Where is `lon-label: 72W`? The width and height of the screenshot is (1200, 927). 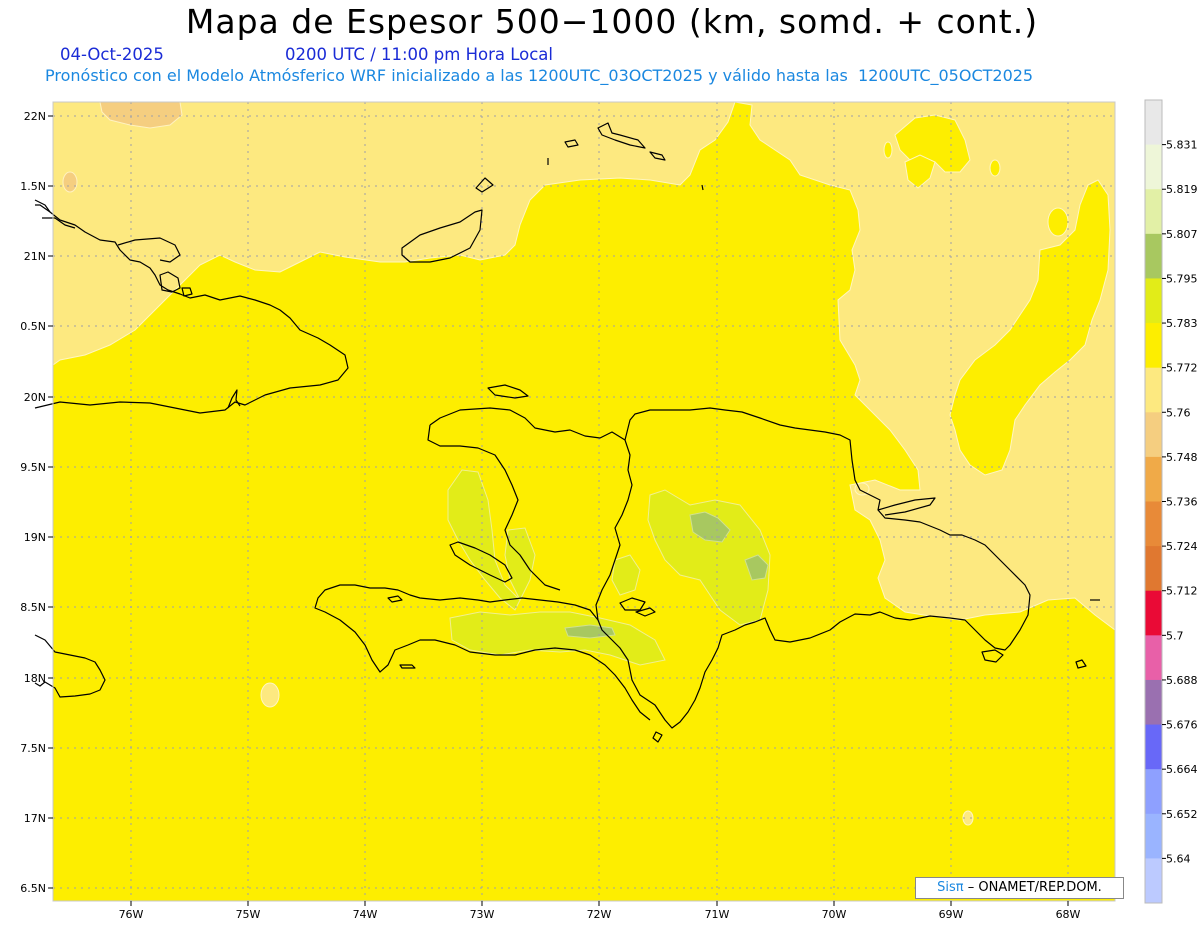
lon-label: 72W is located at coordinates (599, 914).